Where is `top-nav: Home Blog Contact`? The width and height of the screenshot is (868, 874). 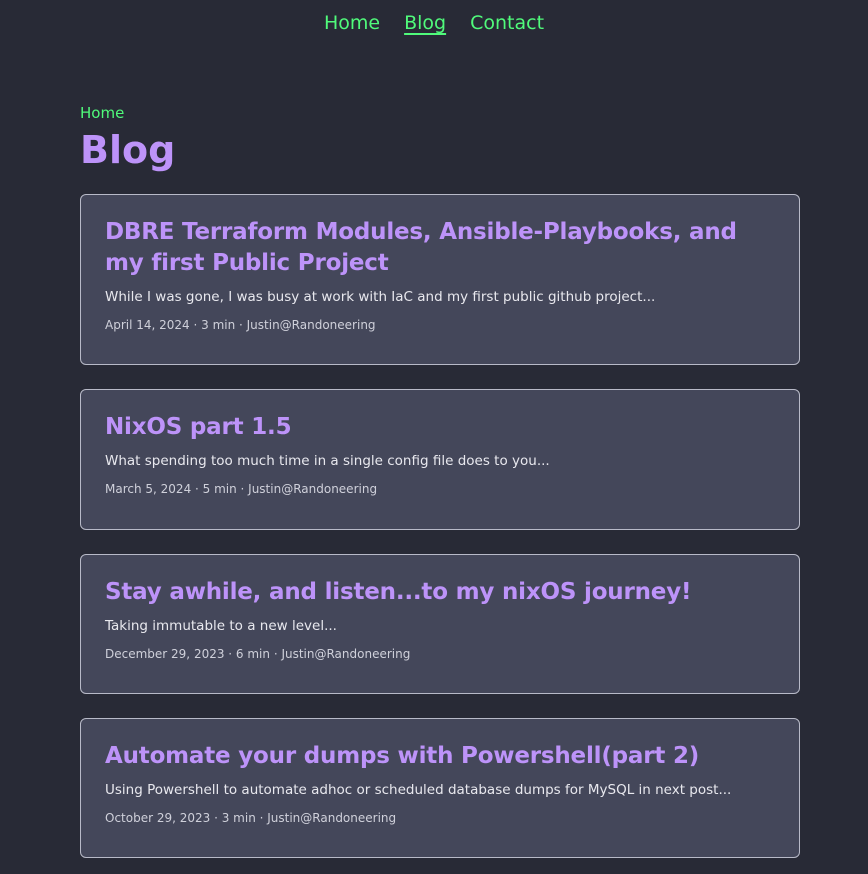 top-nav: Home Blog Contact is located at coordinates (434, 23).